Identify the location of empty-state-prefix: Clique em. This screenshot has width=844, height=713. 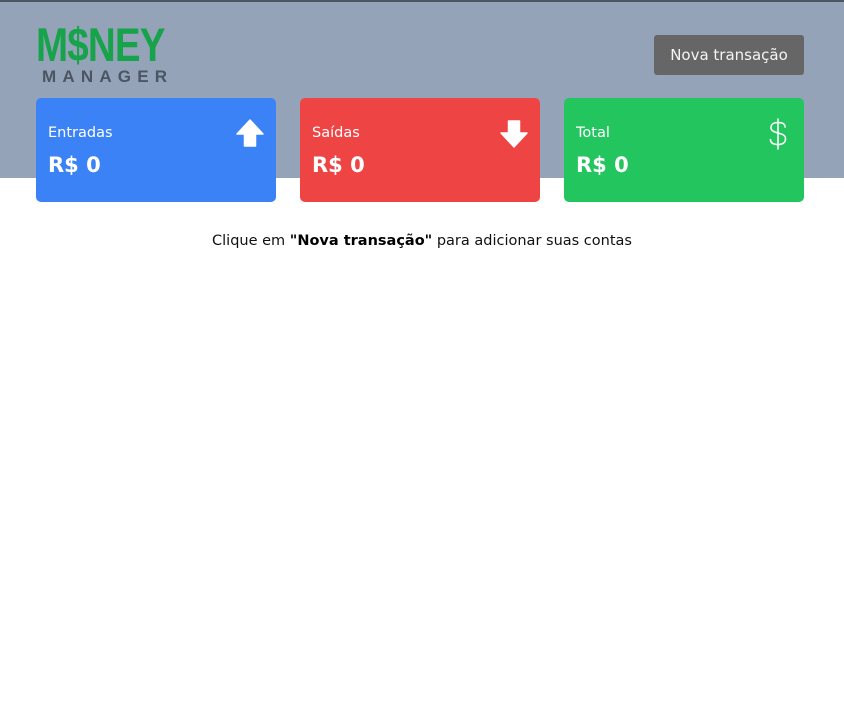
(251, 241).